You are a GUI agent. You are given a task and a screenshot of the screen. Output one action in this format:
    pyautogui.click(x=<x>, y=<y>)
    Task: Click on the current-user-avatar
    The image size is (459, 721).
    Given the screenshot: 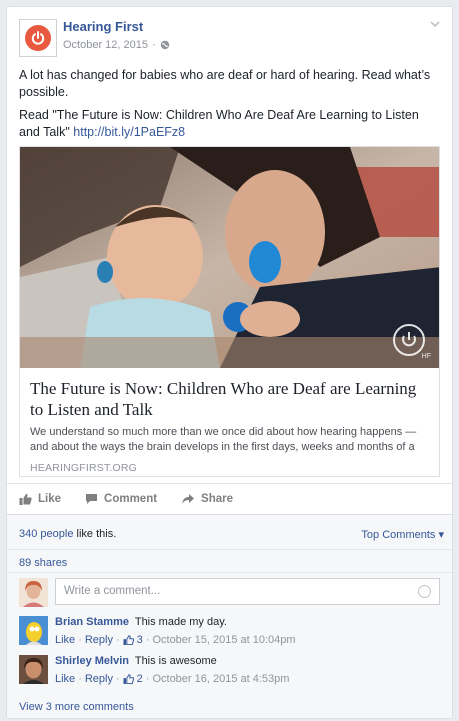 What is the action you would take?
    pyautogui.click(x=33, y=592)
    